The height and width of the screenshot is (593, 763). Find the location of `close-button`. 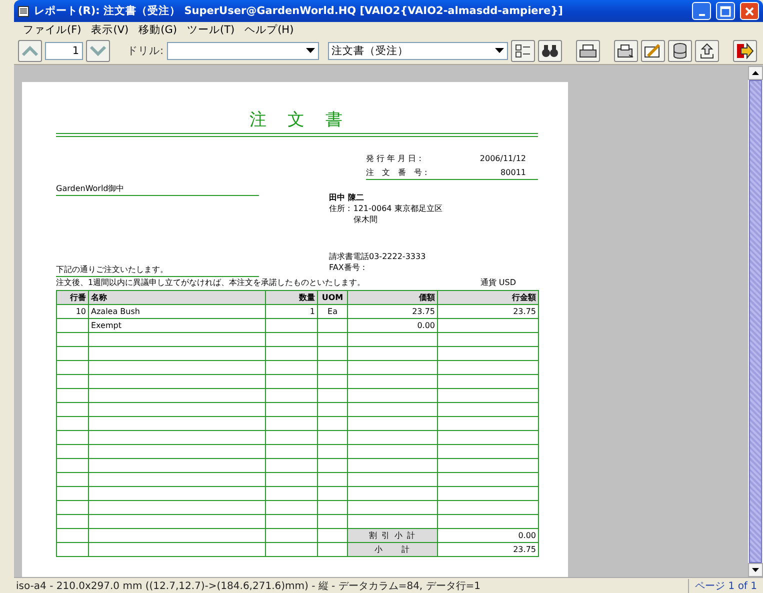

close-button is located at coordinates (749, 11).